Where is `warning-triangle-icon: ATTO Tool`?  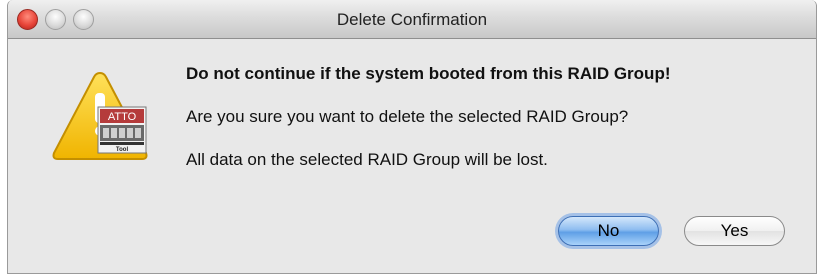
warning-triangle-icon: ATTO Tool is located at coordinates (100, 115).